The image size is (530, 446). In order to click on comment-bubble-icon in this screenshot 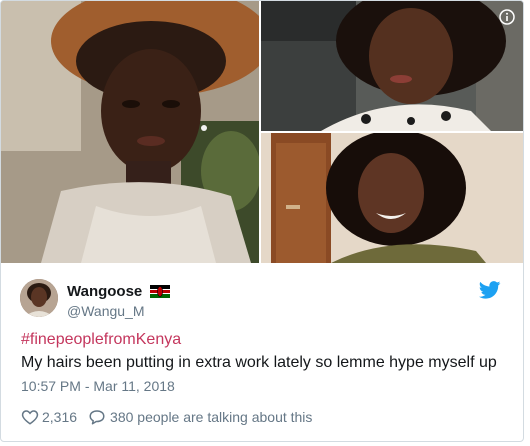, I will do `click(97, 417)`.